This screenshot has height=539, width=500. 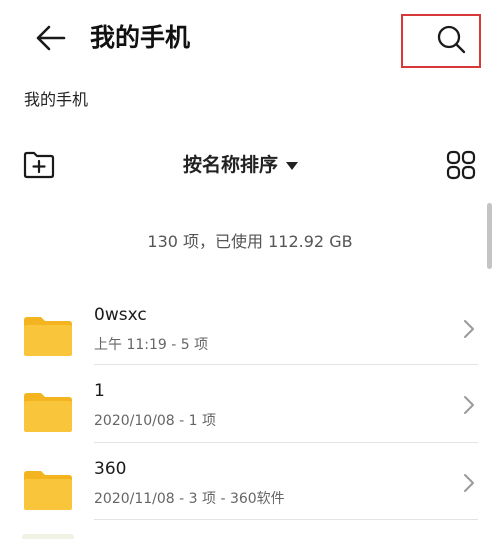 What do you see at coordinates (250, 38) in the screenshot?
I see `top-bar: 我的手机` at bounding box center [250, 38].